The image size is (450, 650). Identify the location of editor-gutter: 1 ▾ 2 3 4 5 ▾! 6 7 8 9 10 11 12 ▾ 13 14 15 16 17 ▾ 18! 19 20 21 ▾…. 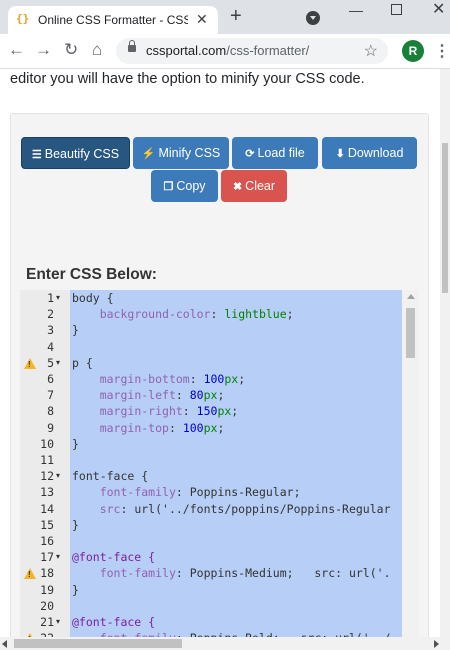
(45, 463).